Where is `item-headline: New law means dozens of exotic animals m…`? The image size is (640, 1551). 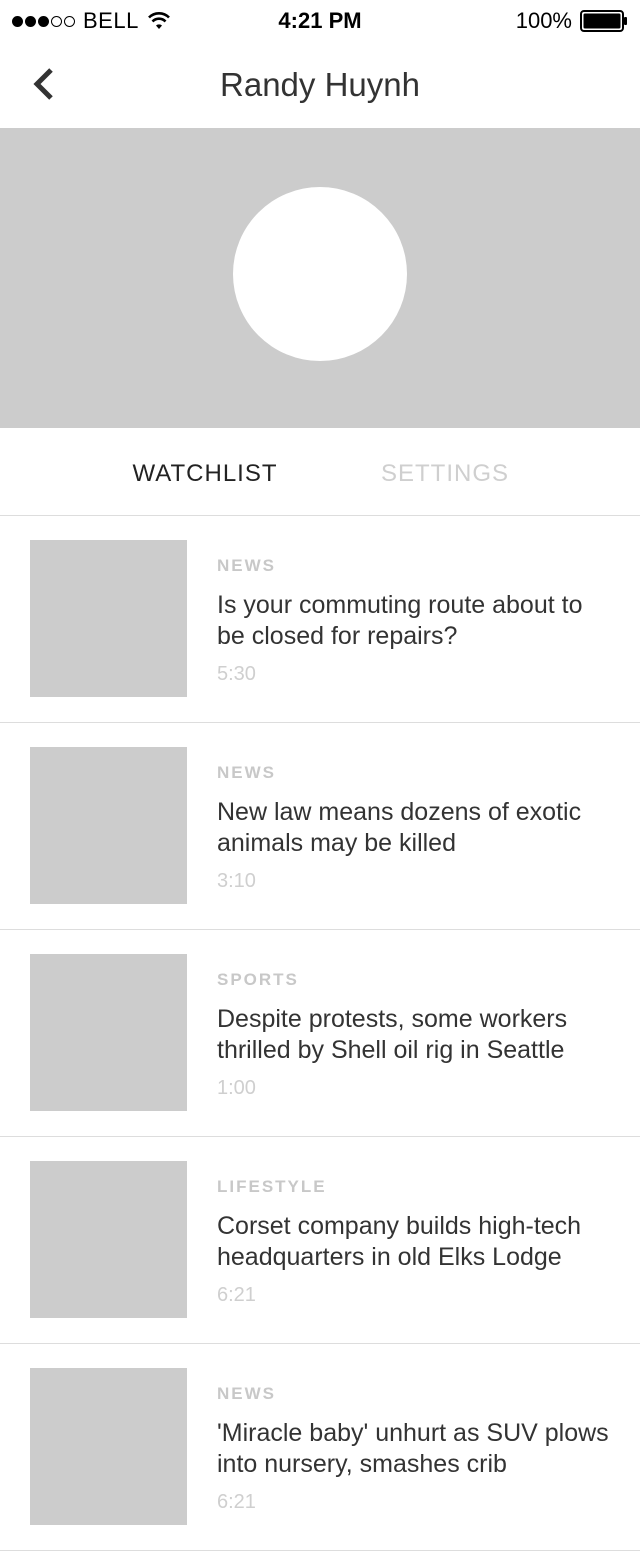 item-headline: New law means dozens of exotic animals m… is located at coordinates (399, 827).